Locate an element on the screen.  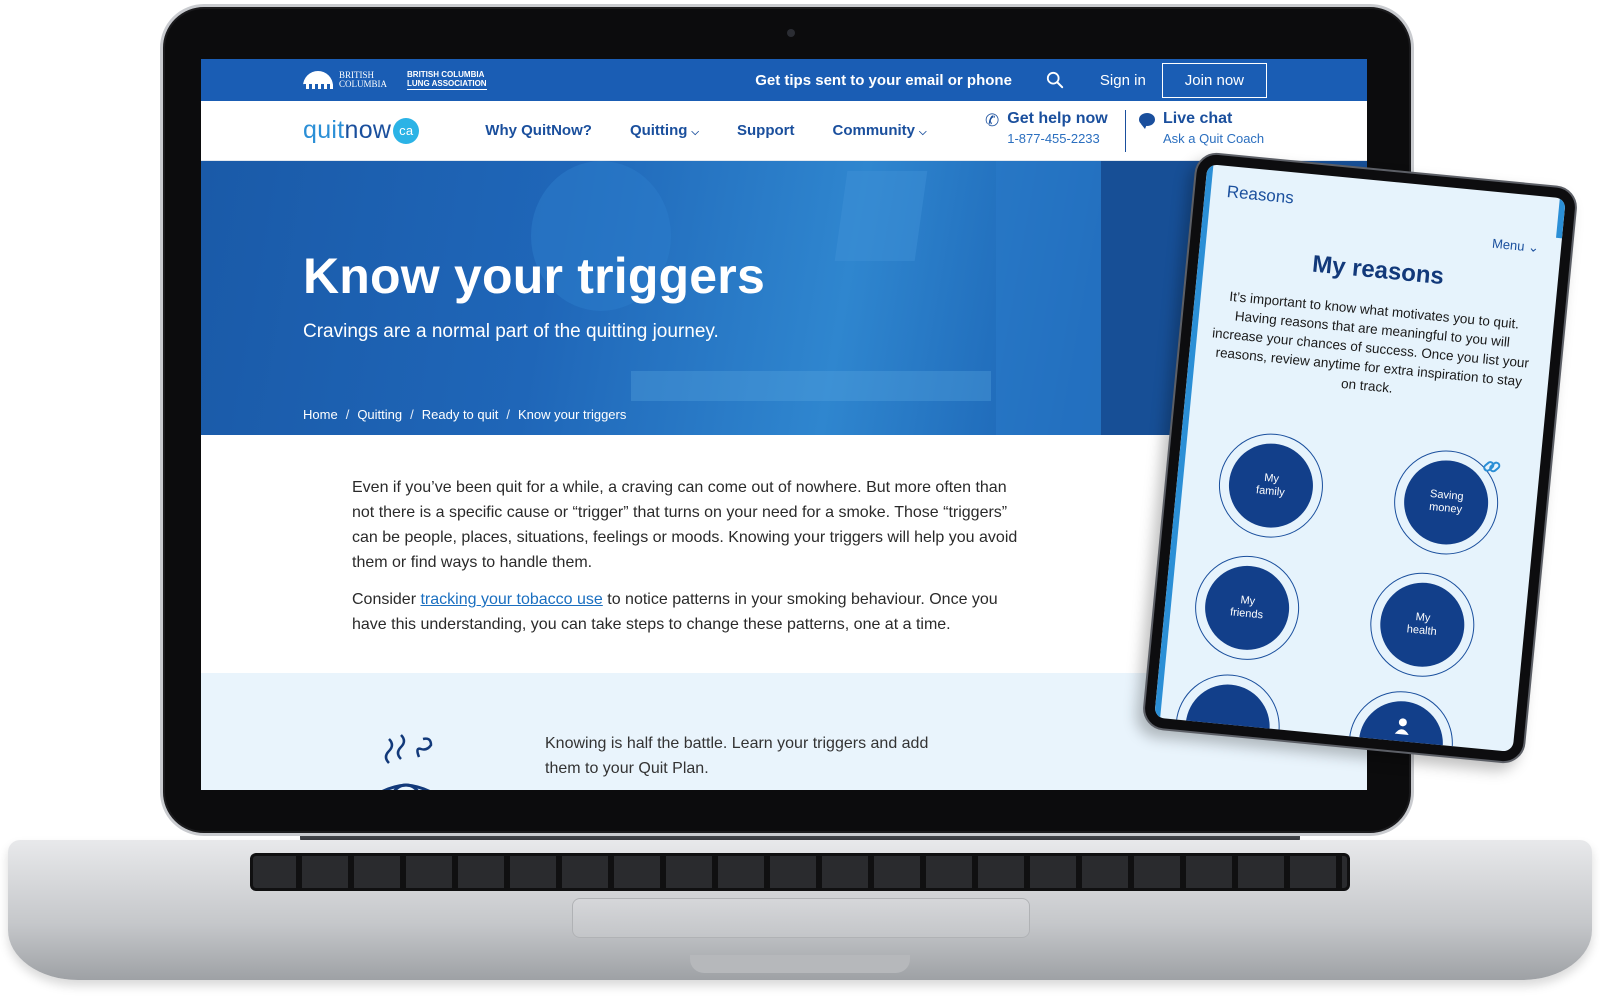
search-icon is located at coordinates (1055, 80).